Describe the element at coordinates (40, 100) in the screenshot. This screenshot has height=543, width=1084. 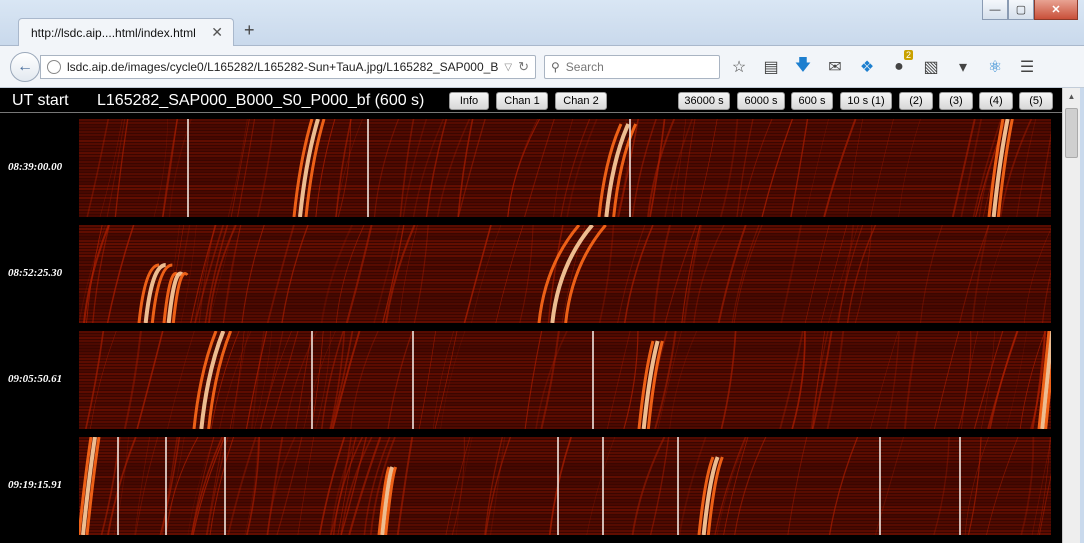
I see `ut-start-label: UT start` at that location.